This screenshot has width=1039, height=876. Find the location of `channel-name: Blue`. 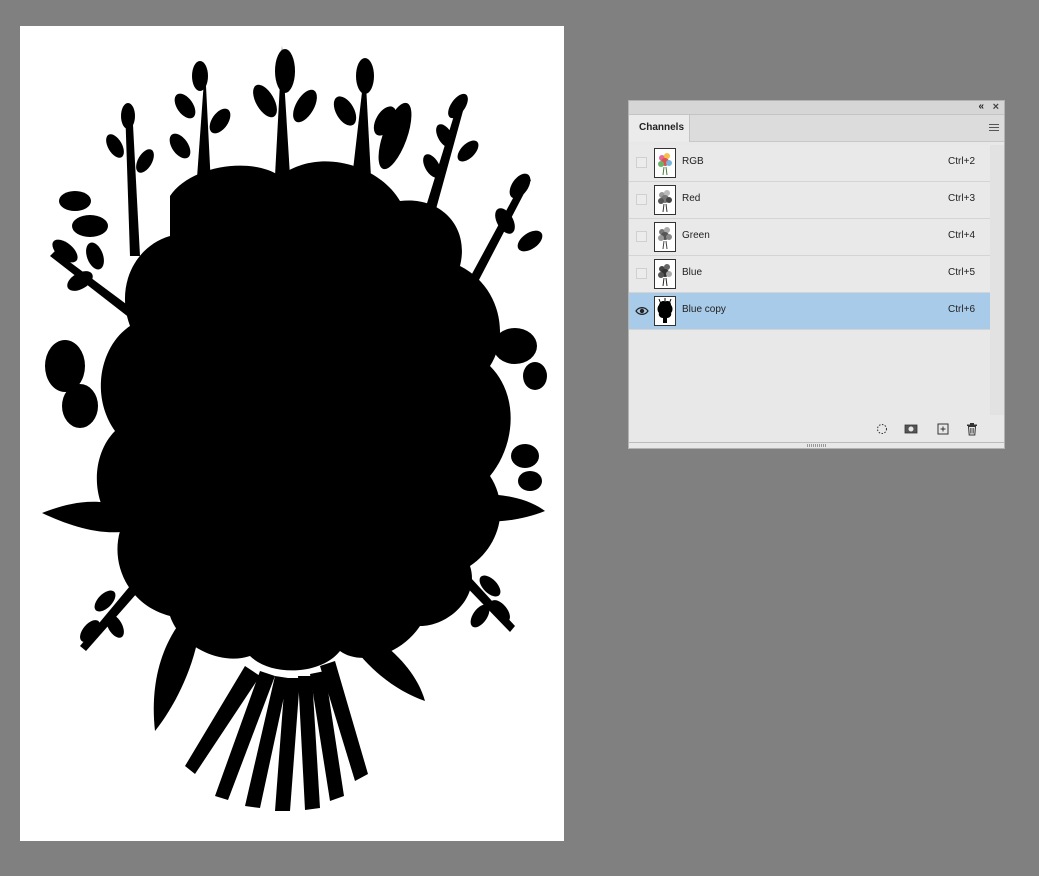

channel-name: Blue is located at coordinates (692, 272).